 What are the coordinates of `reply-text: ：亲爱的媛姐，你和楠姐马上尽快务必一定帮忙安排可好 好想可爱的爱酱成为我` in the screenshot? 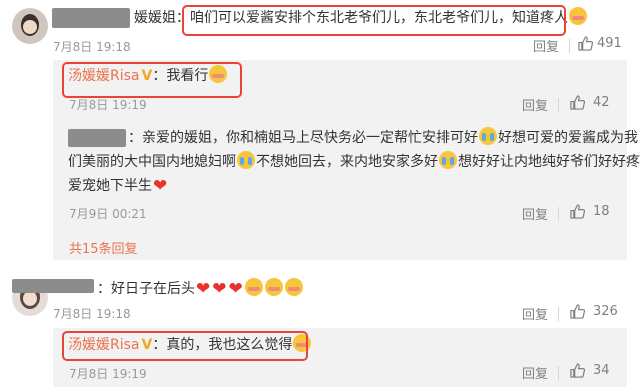 It's located at (383, 138).